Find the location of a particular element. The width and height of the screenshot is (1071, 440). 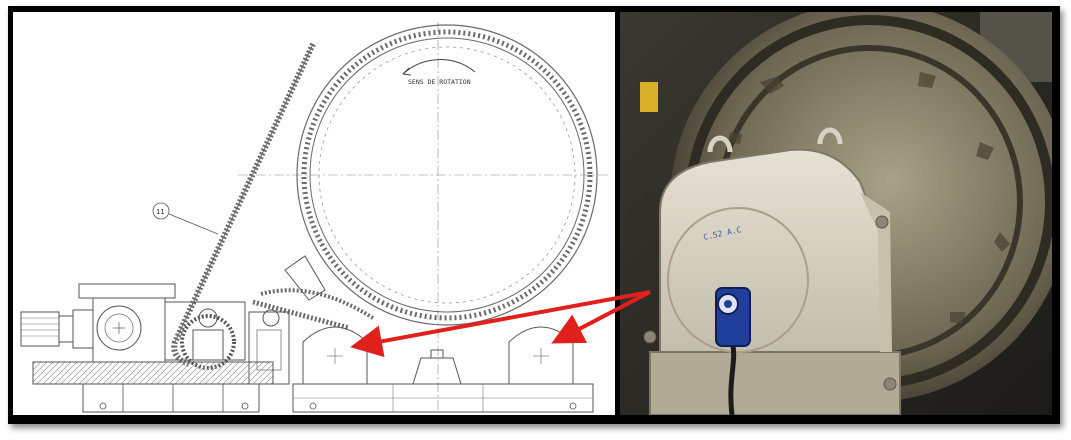

support-roller-left is located at coordinates (335, 355).